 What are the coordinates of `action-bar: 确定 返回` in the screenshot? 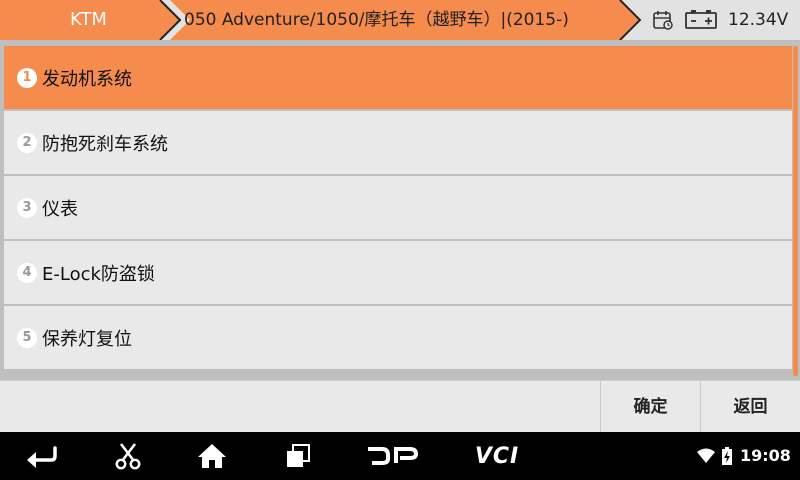 It's located at (400, 406).